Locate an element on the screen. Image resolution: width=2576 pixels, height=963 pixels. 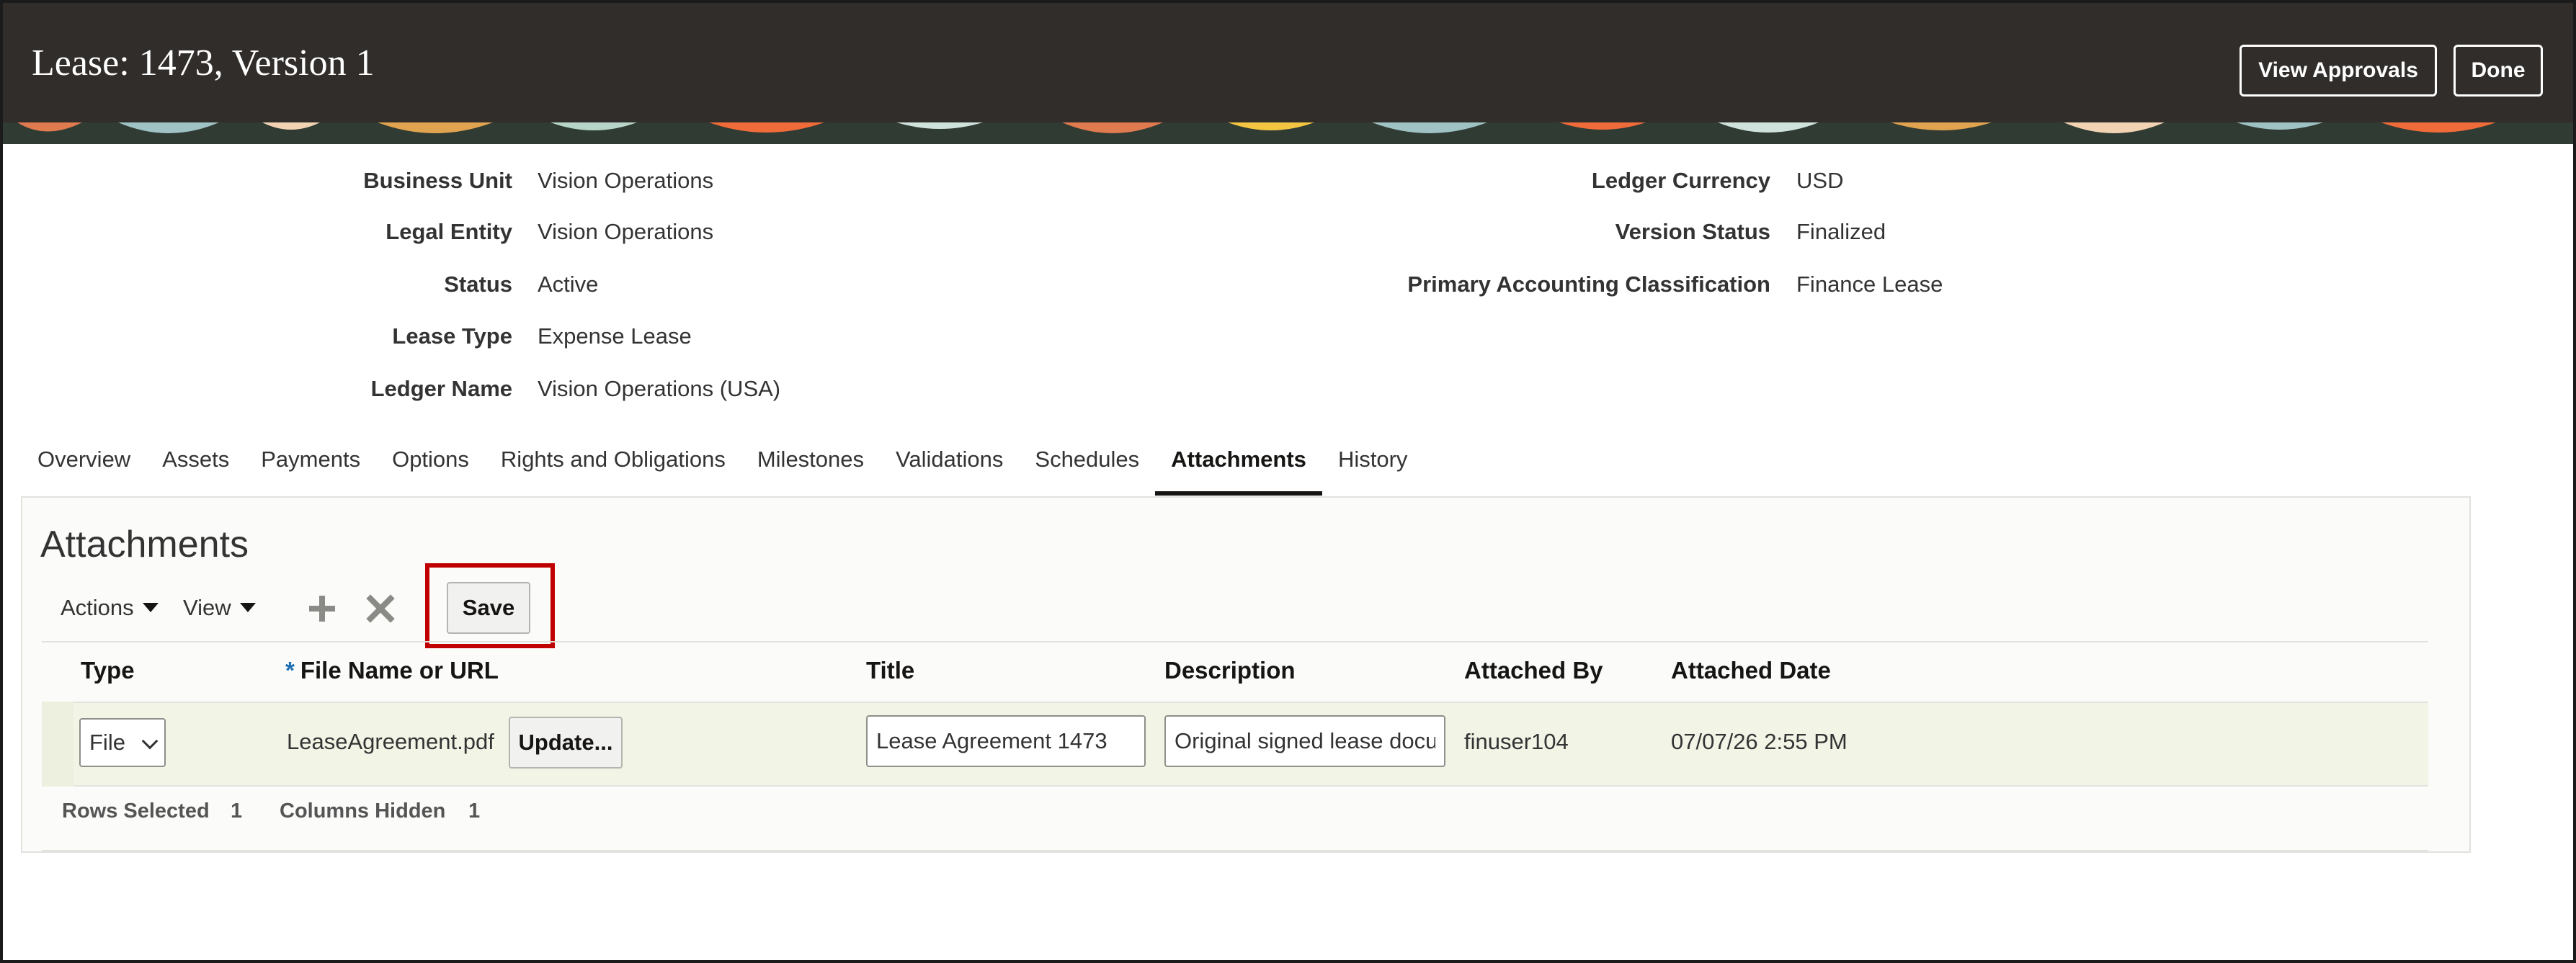
version-status-label: Version Status is located at coordinates (1692, 232).